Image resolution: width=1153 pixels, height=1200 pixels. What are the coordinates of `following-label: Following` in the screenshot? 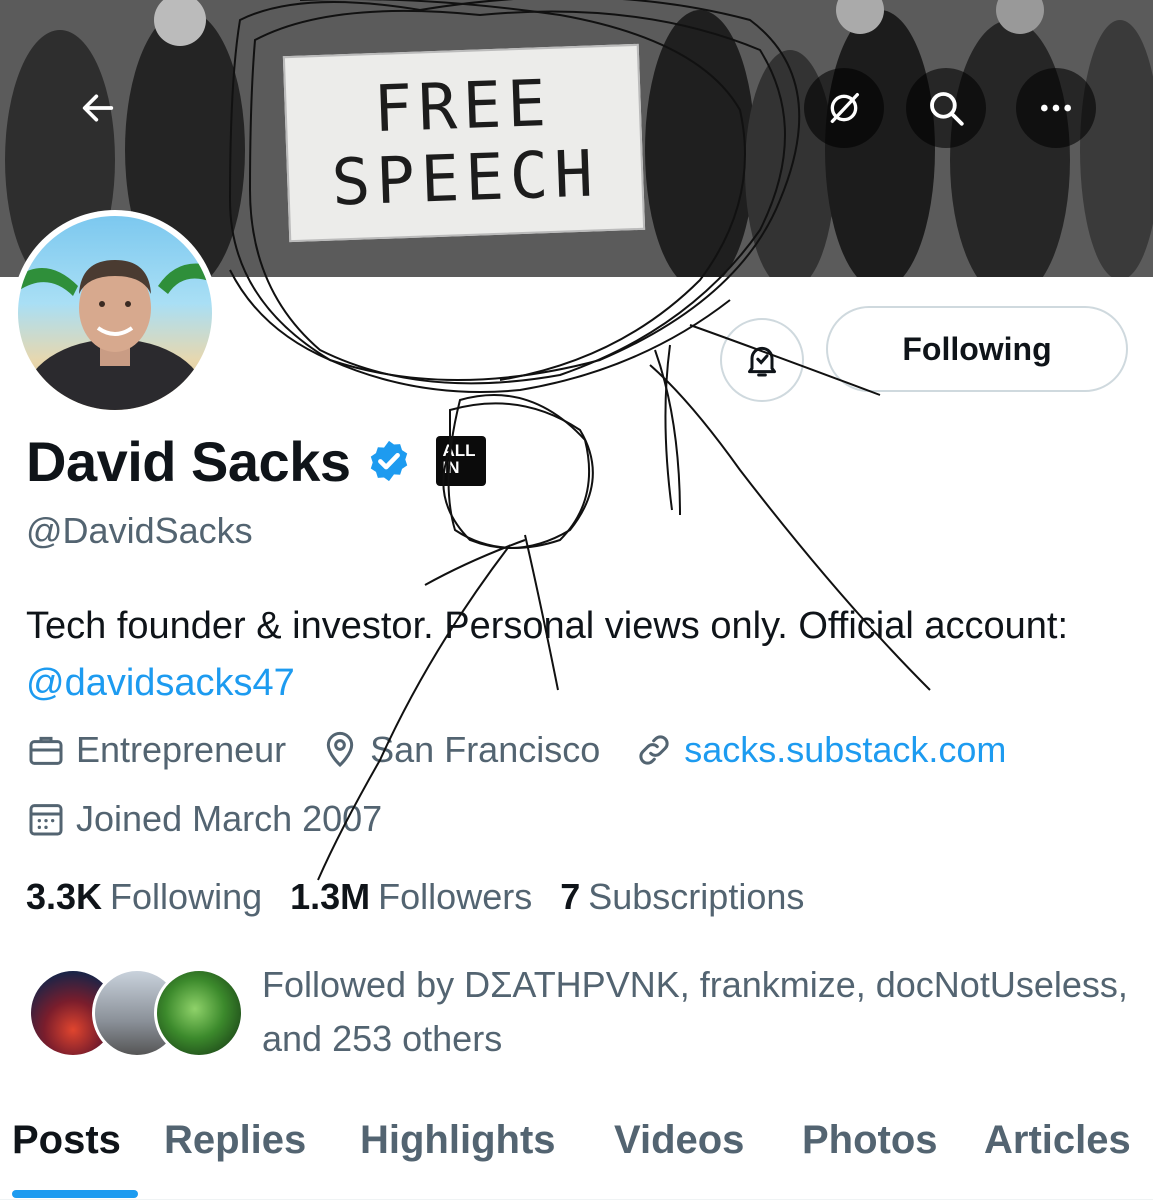 It's located at (186, 896).